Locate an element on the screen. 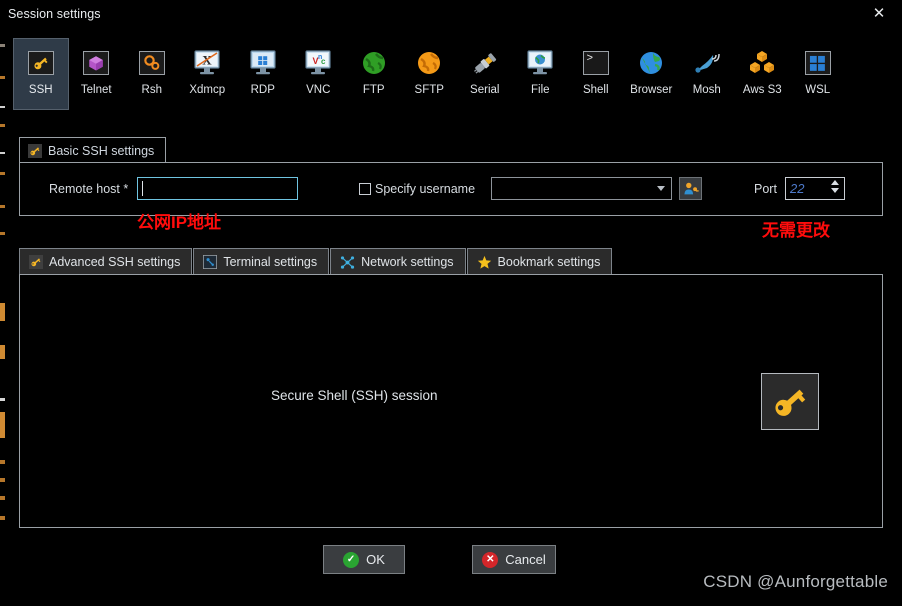 The height and width of the screenshot is (606, 902). basic-tabstrip: Basic SSH settings is located at coordinates (93, 150).